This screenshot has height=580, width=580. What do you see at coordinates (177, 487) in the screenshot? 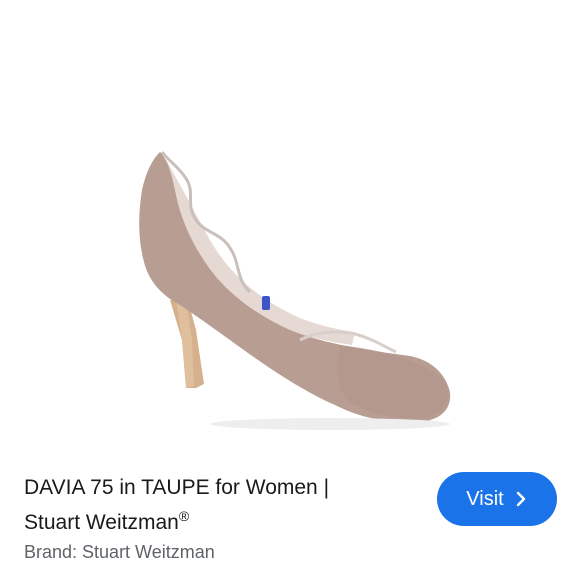
I see `title-line-1: DAVIA 75 in TAUPE for Women |` at bounding box center [177, 487].